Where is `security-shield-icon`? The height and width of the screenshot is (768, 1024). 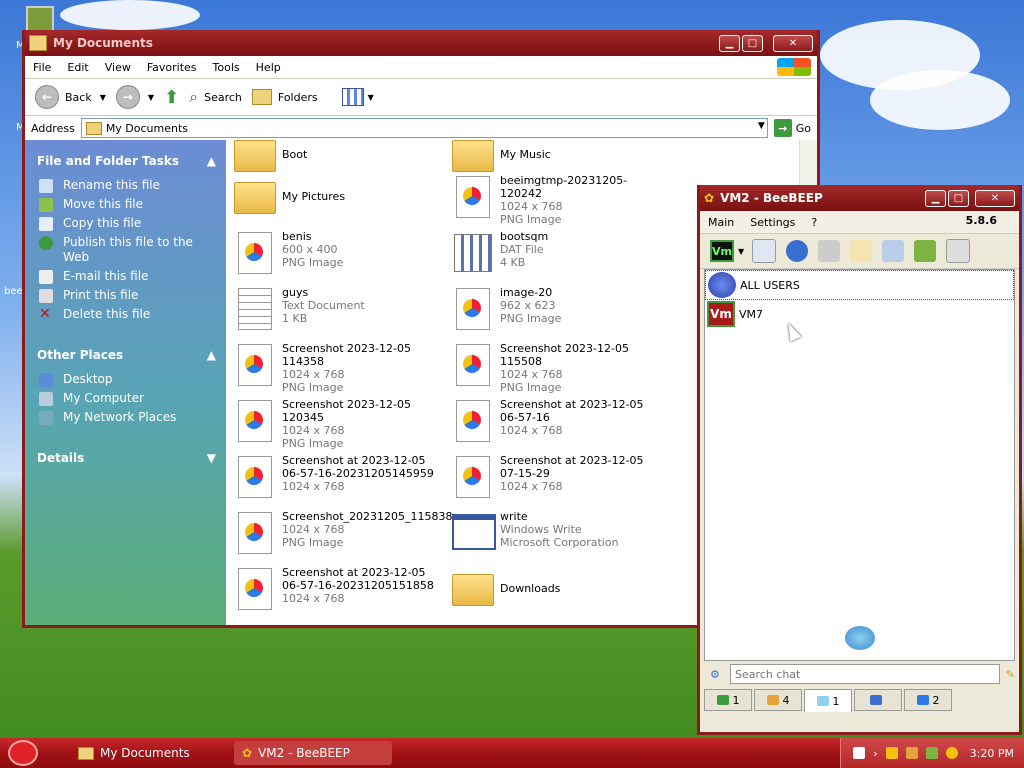 security-shield-icon is located at coordinates (891, 753).